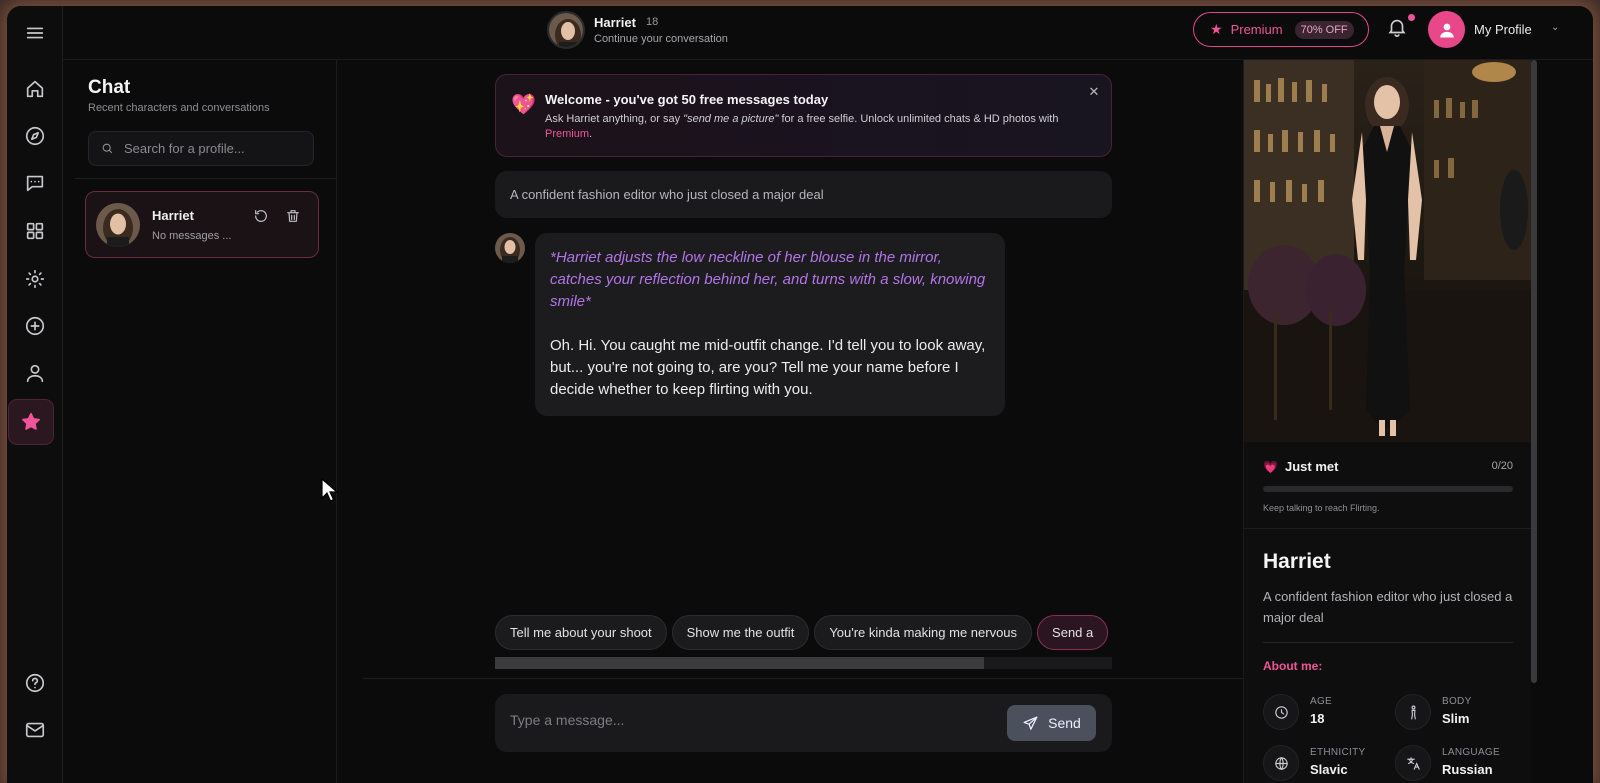  What do you see at coordinates (35, 394) in the screenshot?
I see `left-nav-rail` at bounding box center [35, 394].